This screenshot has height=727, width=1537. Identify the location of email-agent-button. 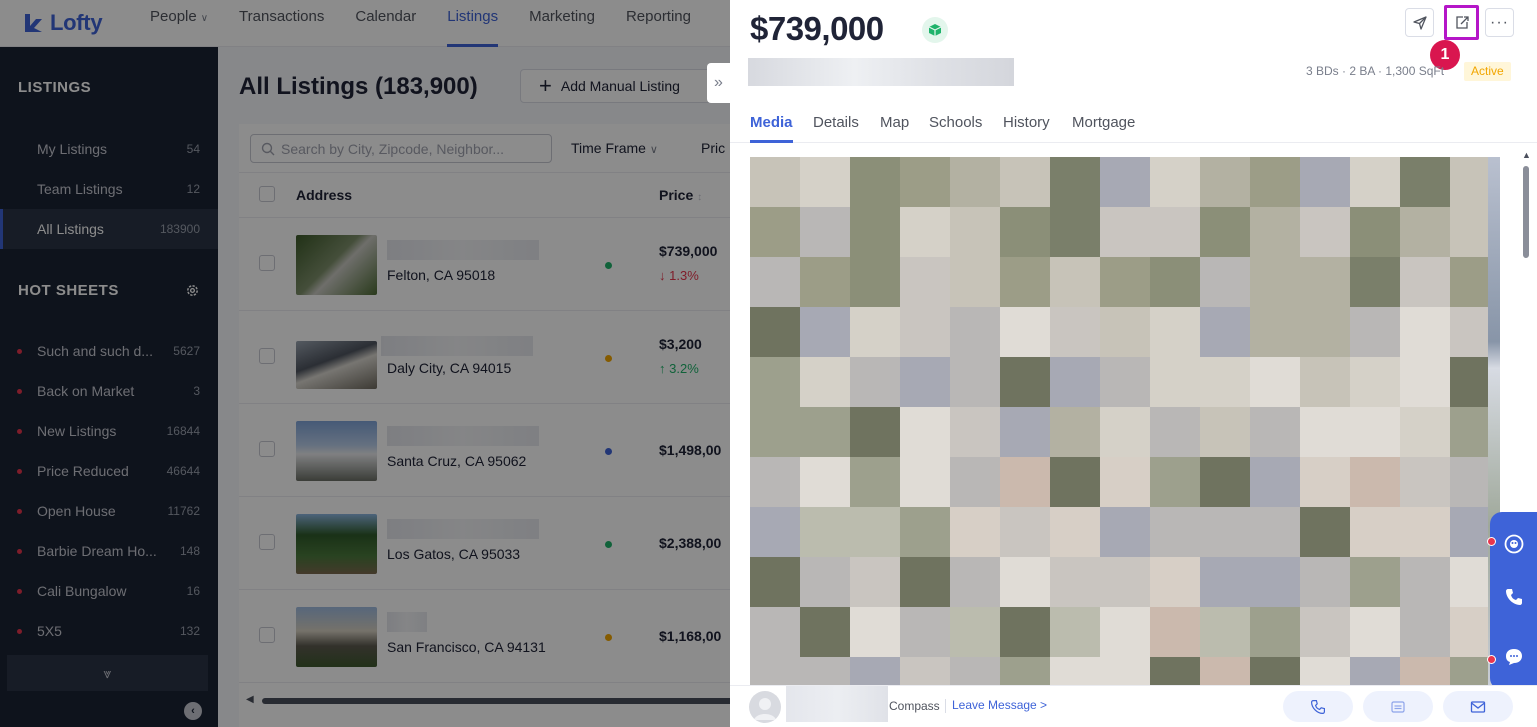
(1478, 706).